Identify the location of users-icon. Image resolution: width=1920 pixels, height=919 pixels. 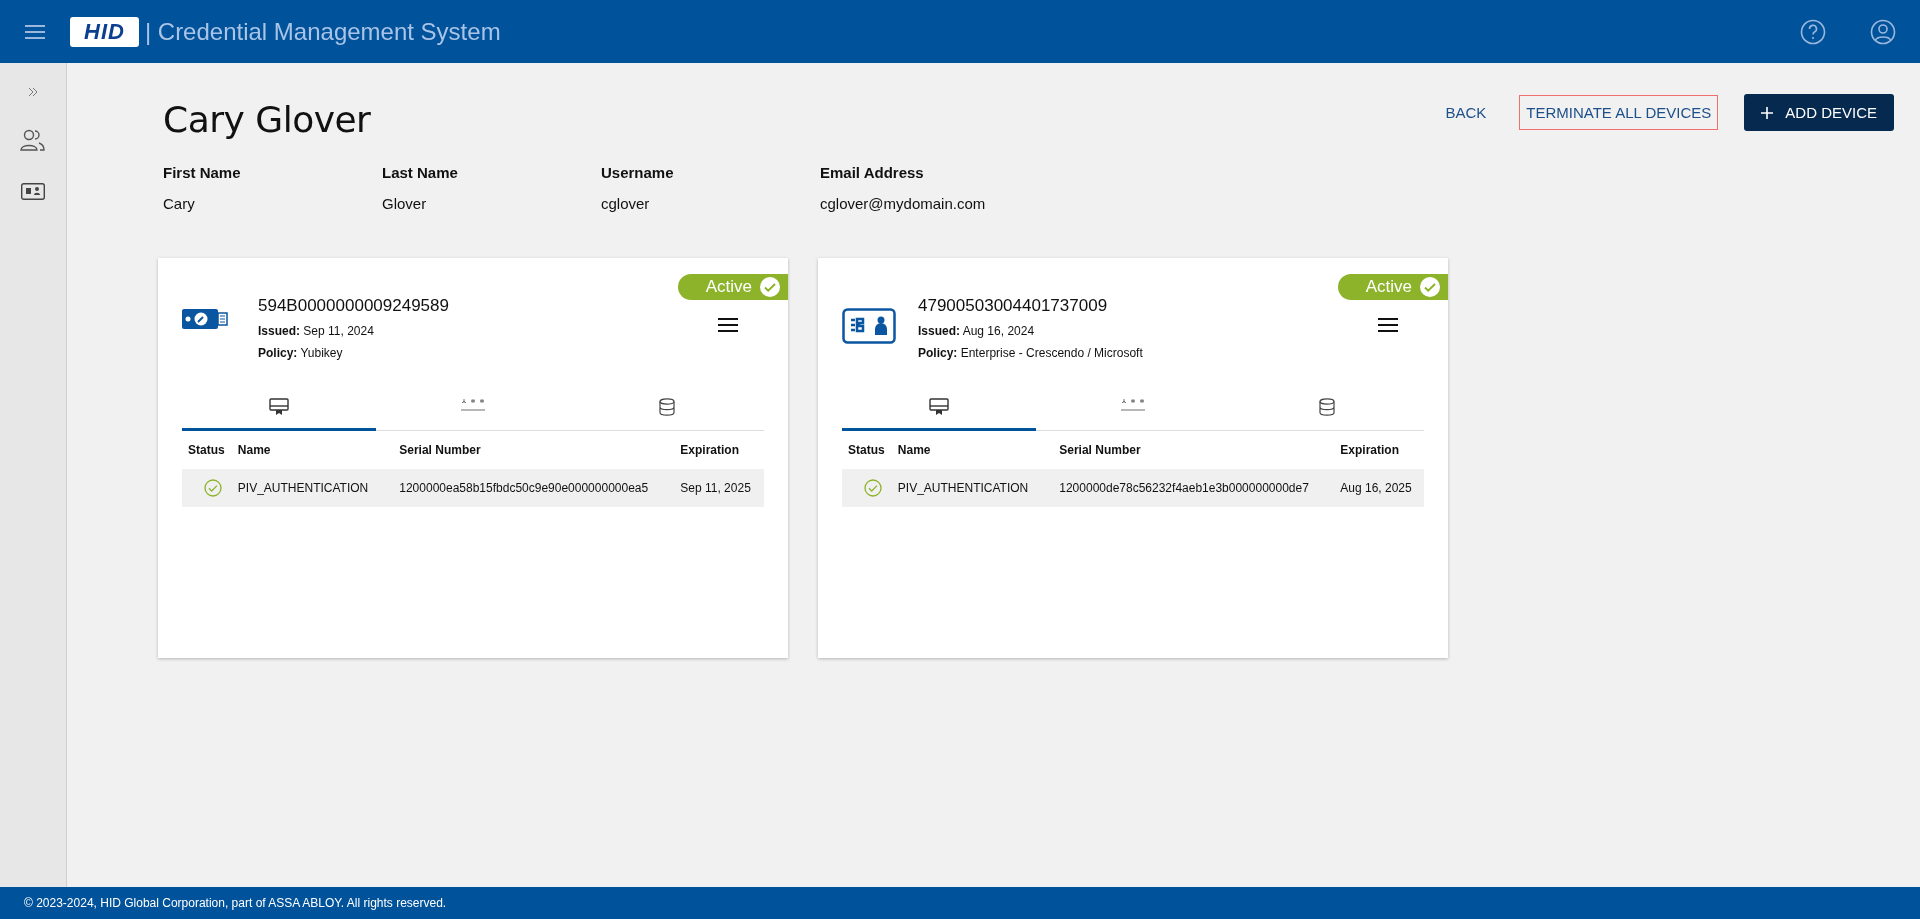
(33, 140).